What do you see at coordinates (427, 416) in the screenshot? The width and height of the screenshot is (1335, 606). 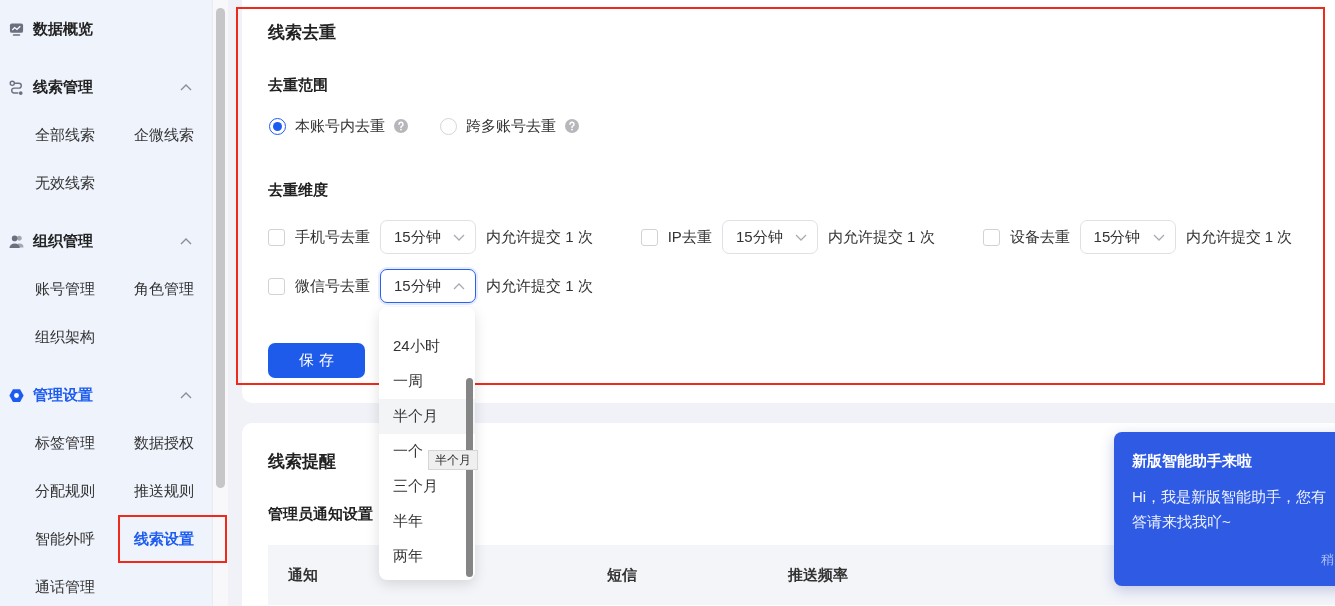 I see `dropdown-option: 半个月` at bounding box center [427, 416].